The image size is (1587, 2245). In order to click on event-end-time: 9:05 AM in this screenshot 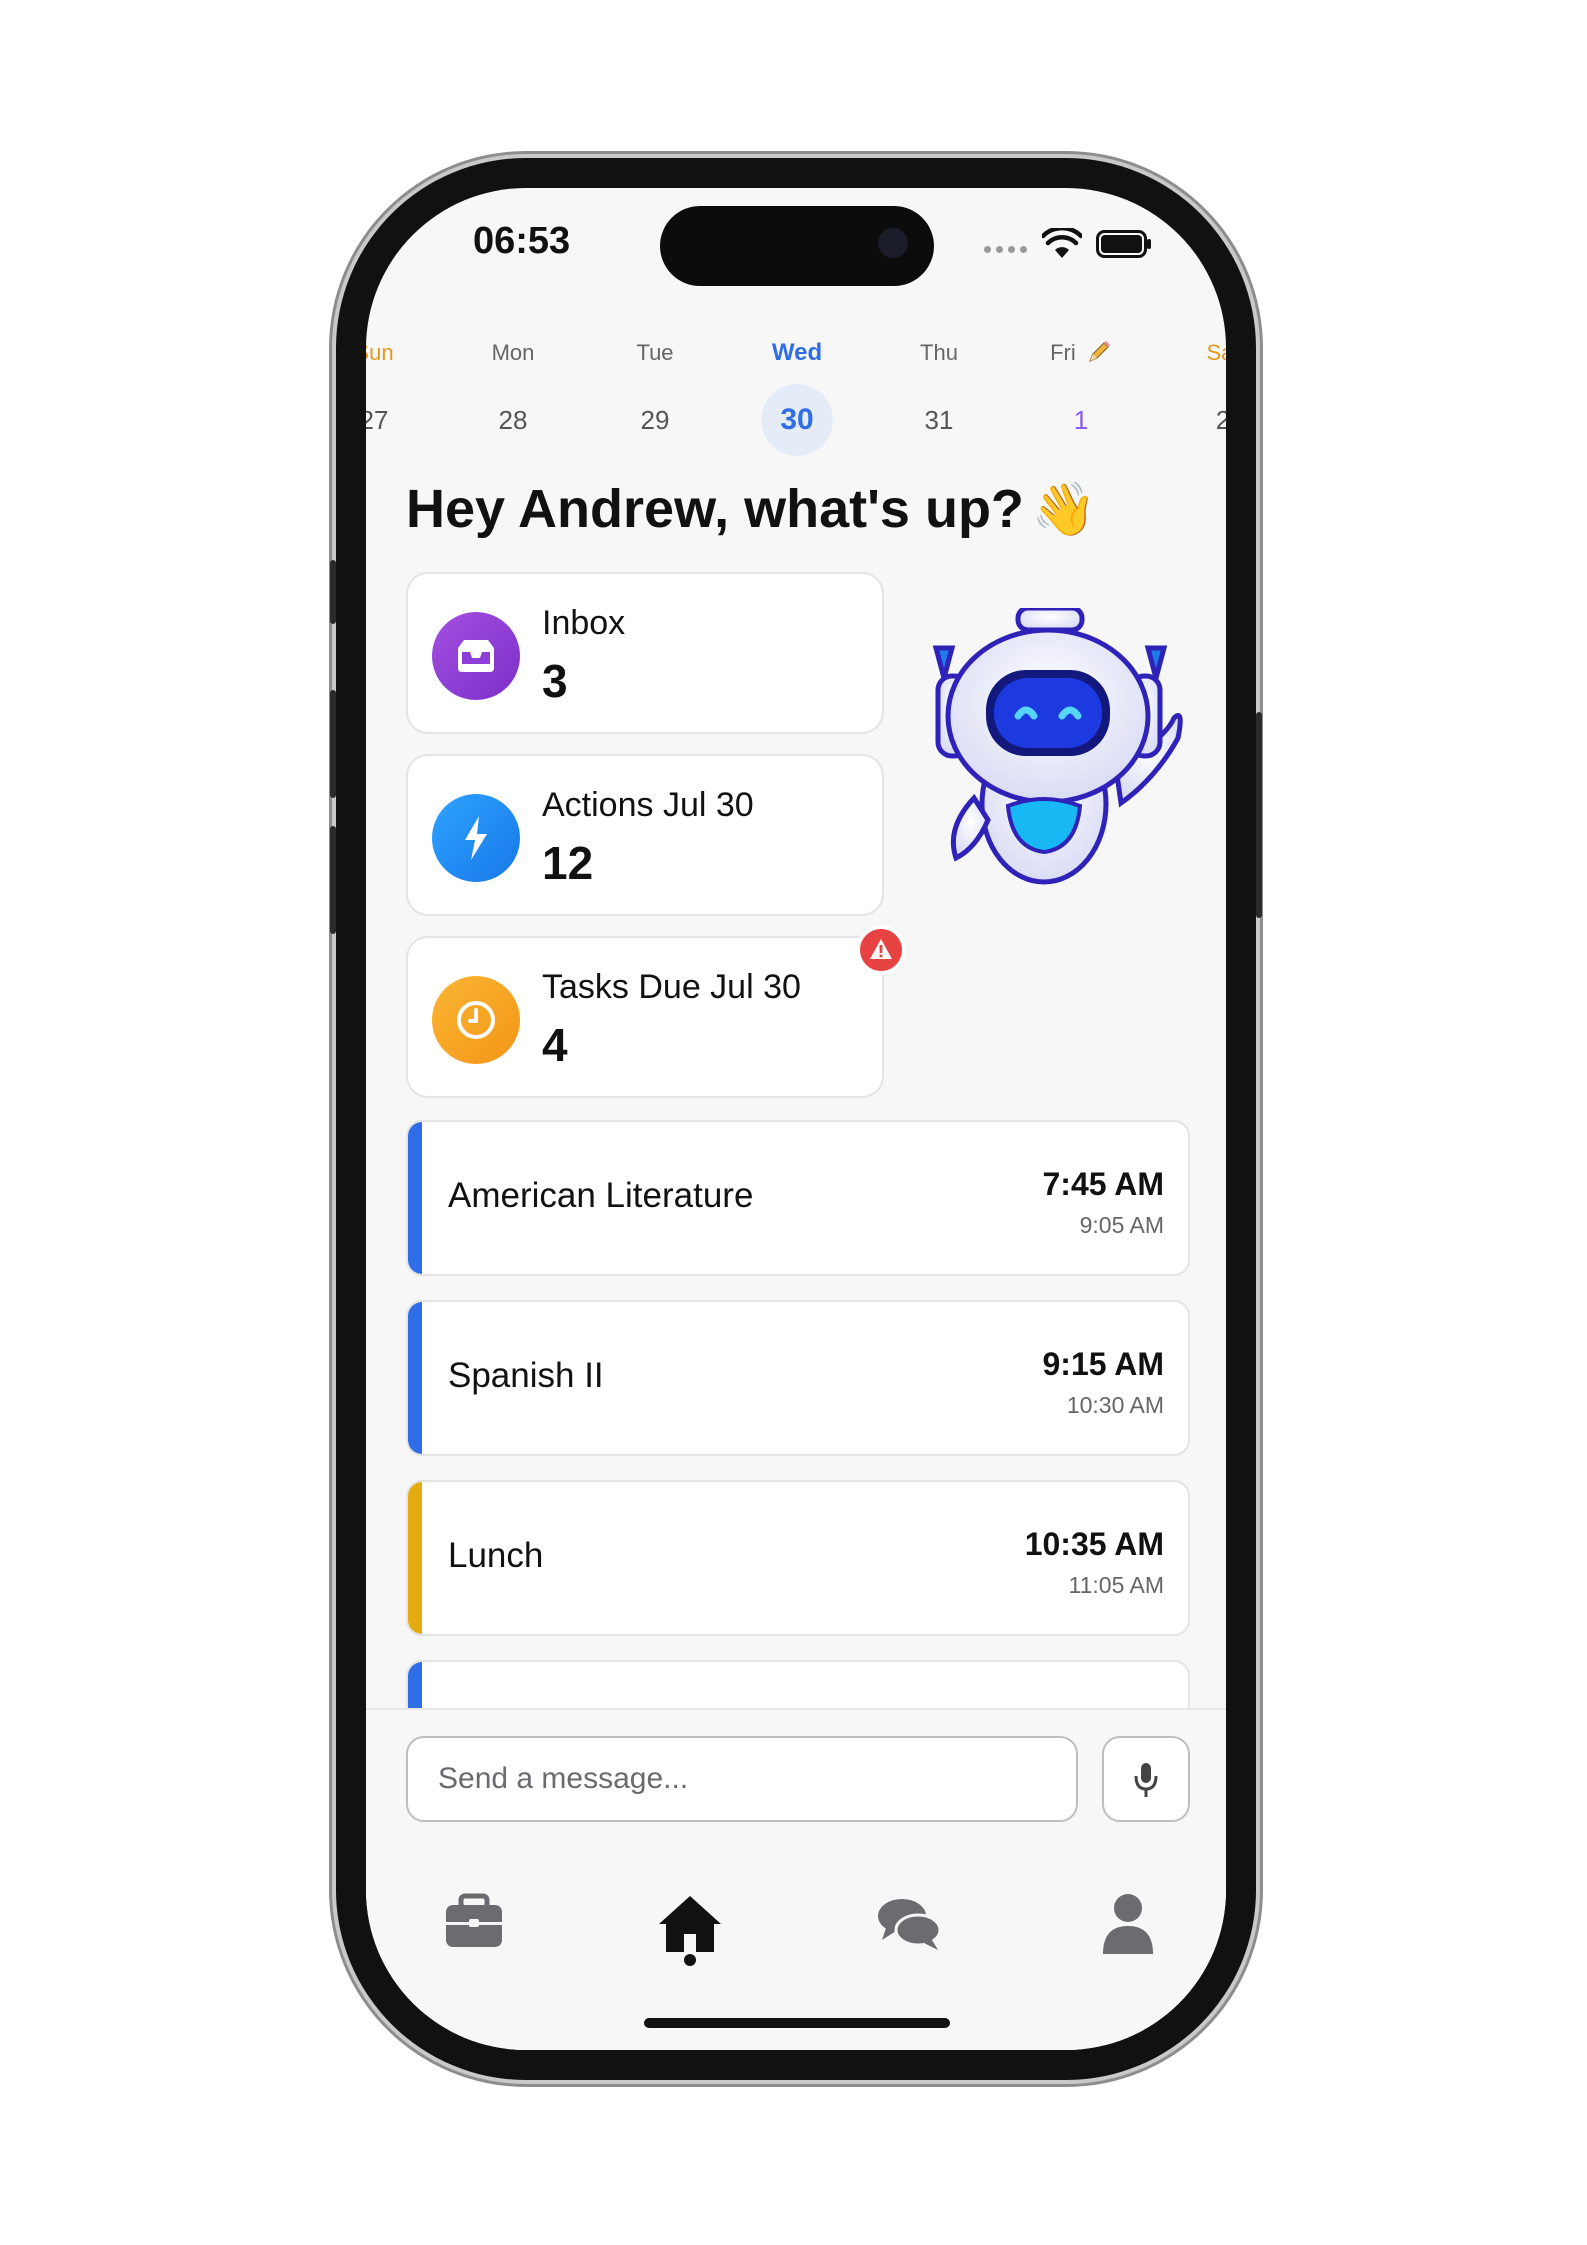, I will do `click(1121, 1225)`.